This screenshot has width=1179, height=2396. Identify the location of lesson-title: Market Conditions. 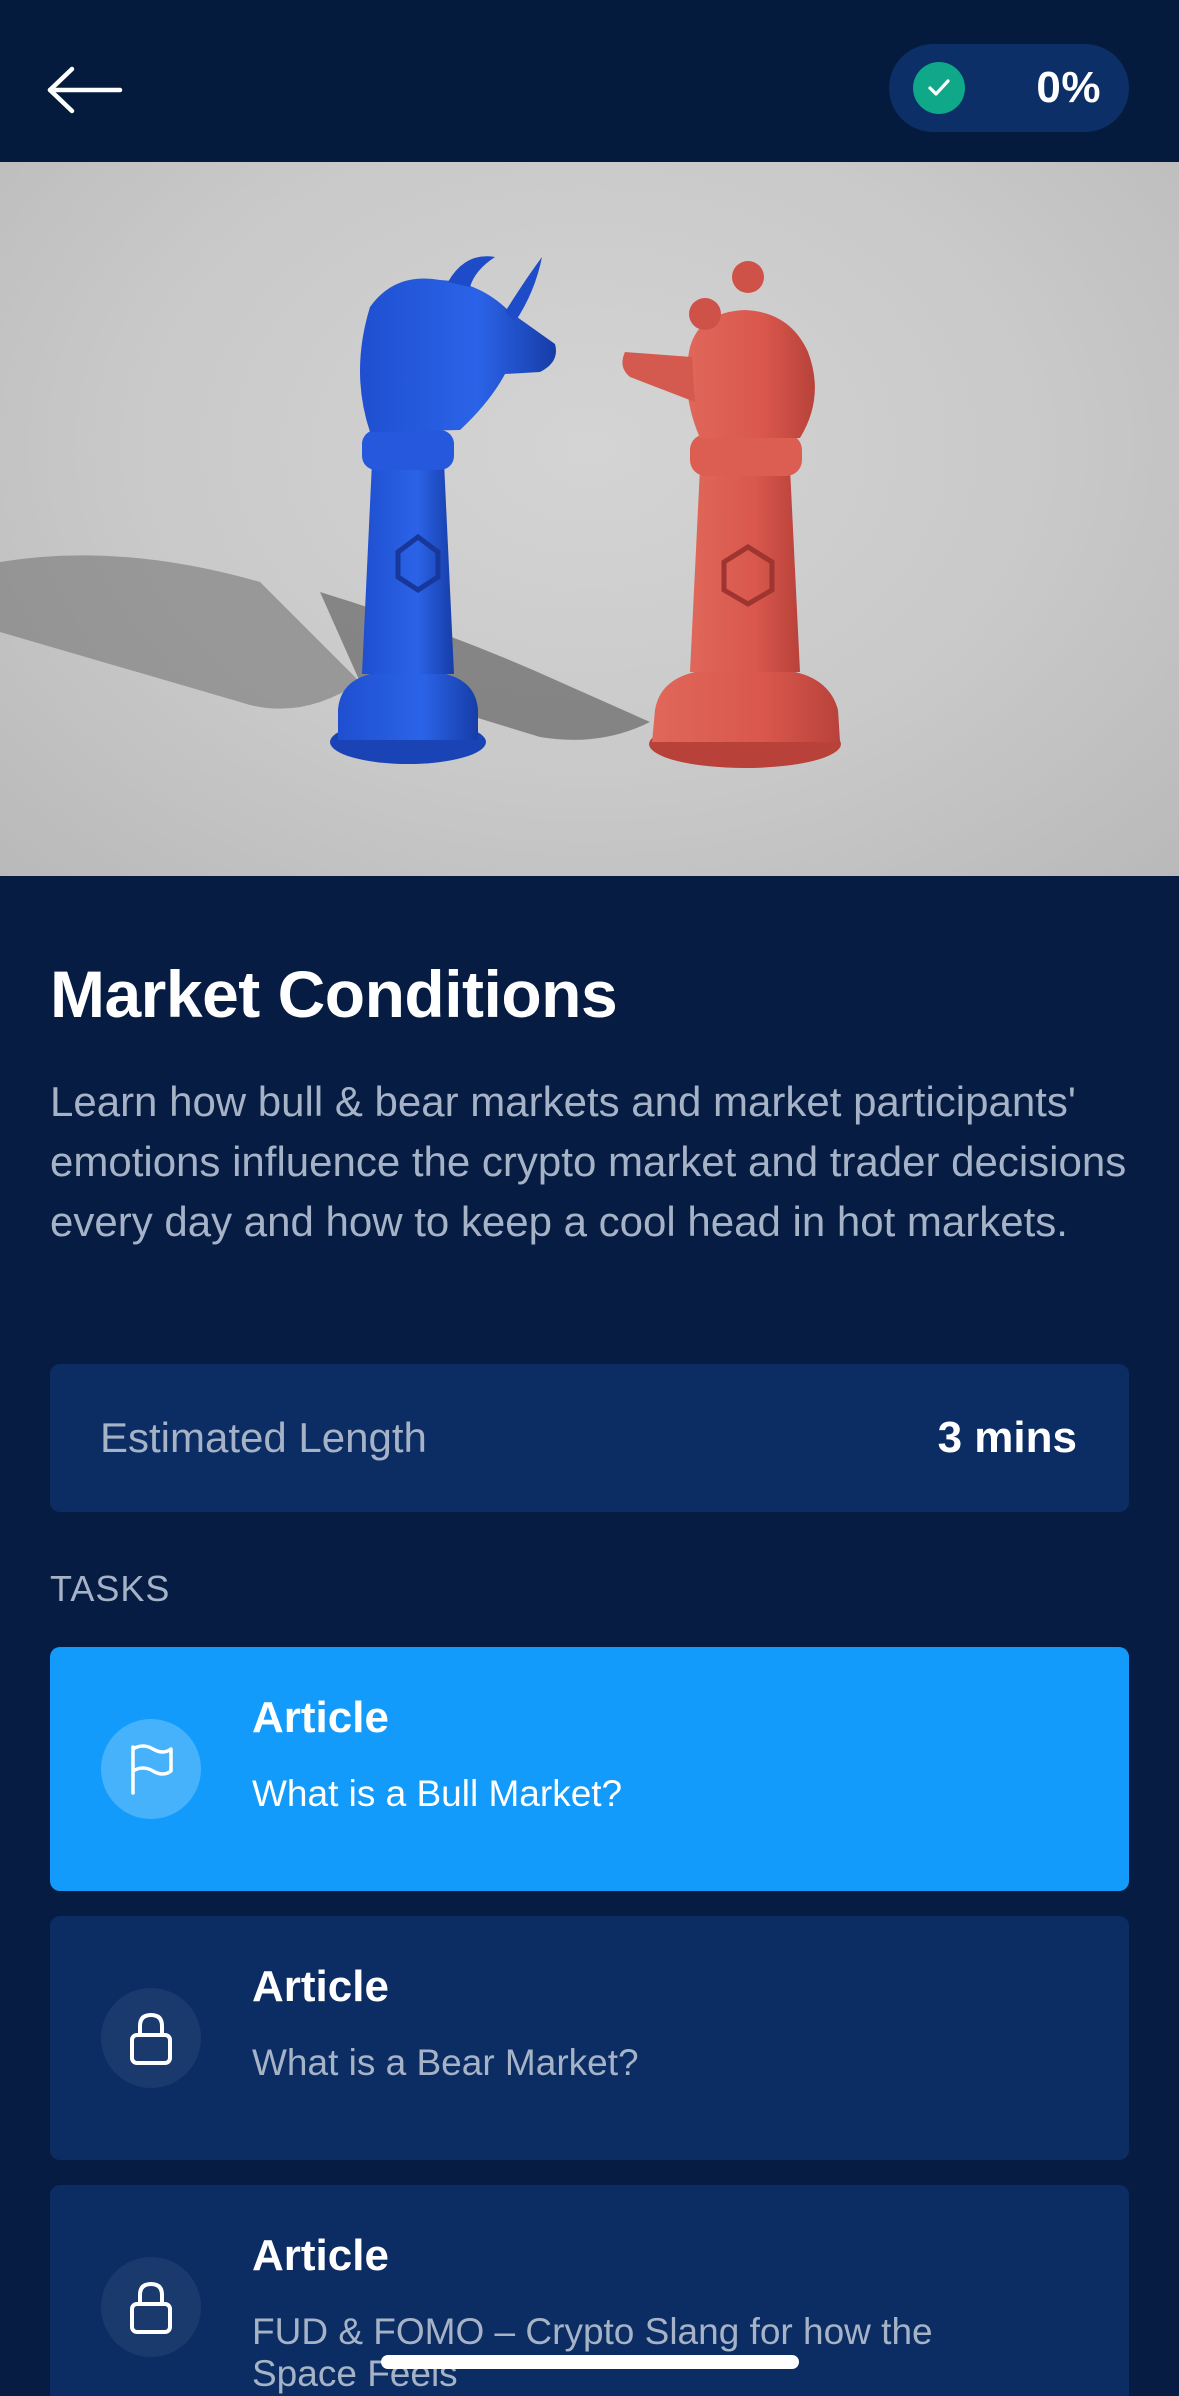
(334, 994).